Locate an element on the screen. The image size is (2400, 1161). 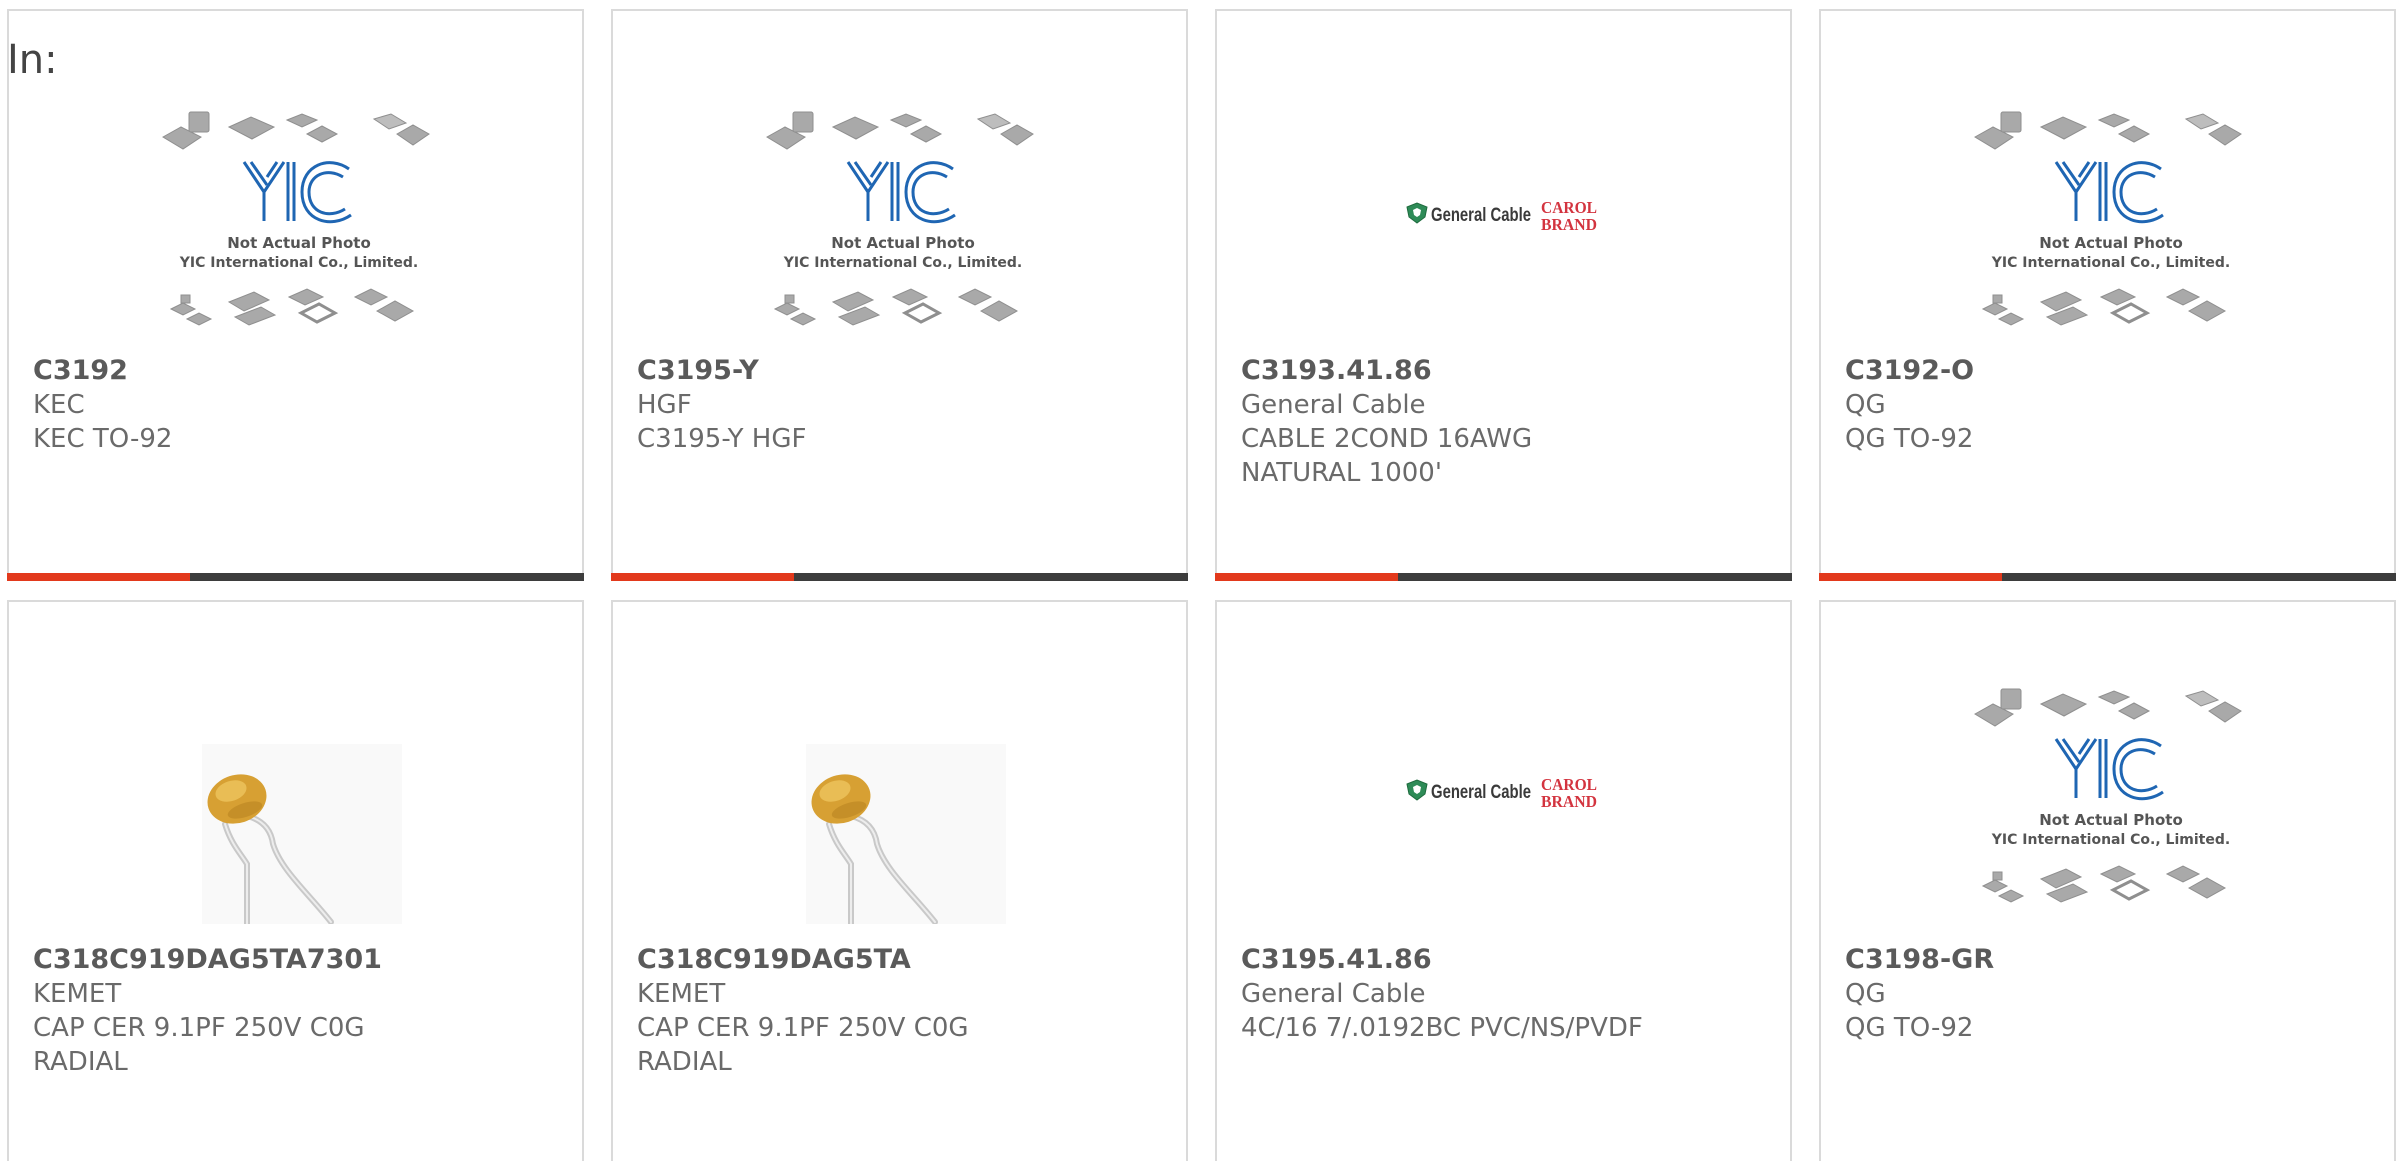
product-info: C3198-GR QG QG TO-92 is located at coordinates (2107, 994).